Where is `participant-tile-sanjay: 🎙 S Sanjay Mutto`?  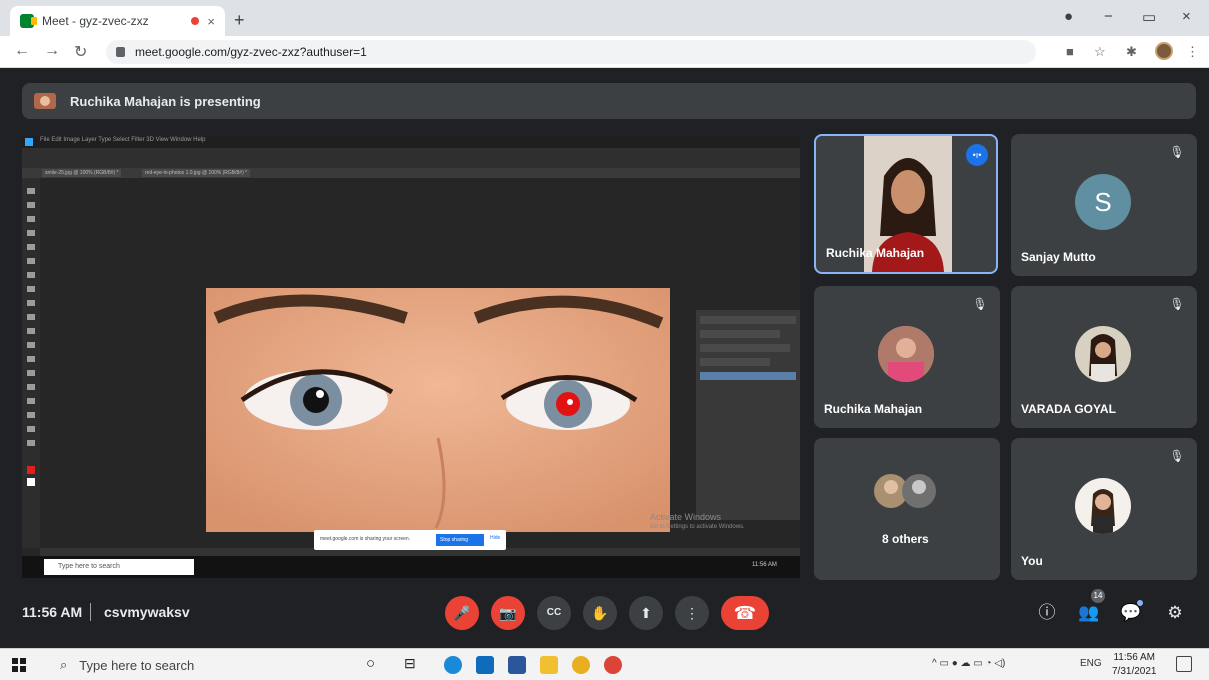 participant-tile-sanjay: 🎙 S Sanjay Mutto is located at coordinates (1104, 205).